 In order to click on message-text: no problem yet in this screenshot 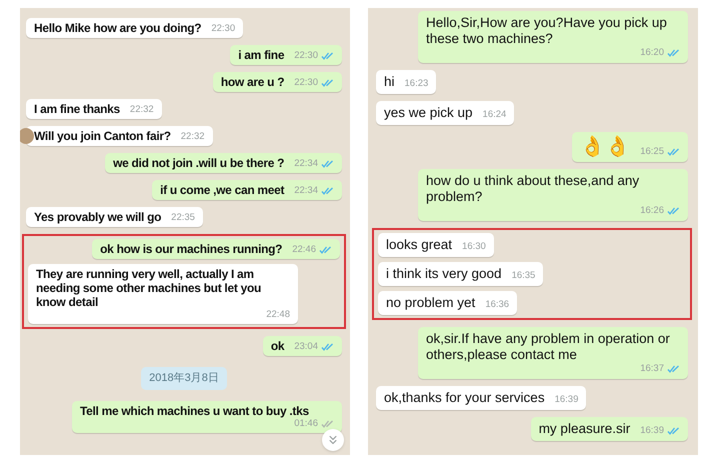, I will do `click(431, 303)`.